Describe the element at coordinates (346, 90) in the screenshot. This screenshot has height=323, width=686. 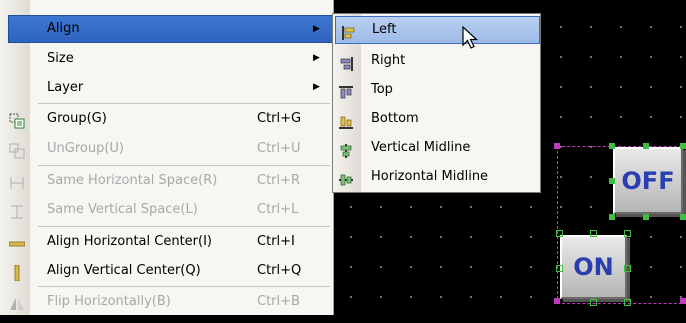
I see `align-top-icon` at that location.